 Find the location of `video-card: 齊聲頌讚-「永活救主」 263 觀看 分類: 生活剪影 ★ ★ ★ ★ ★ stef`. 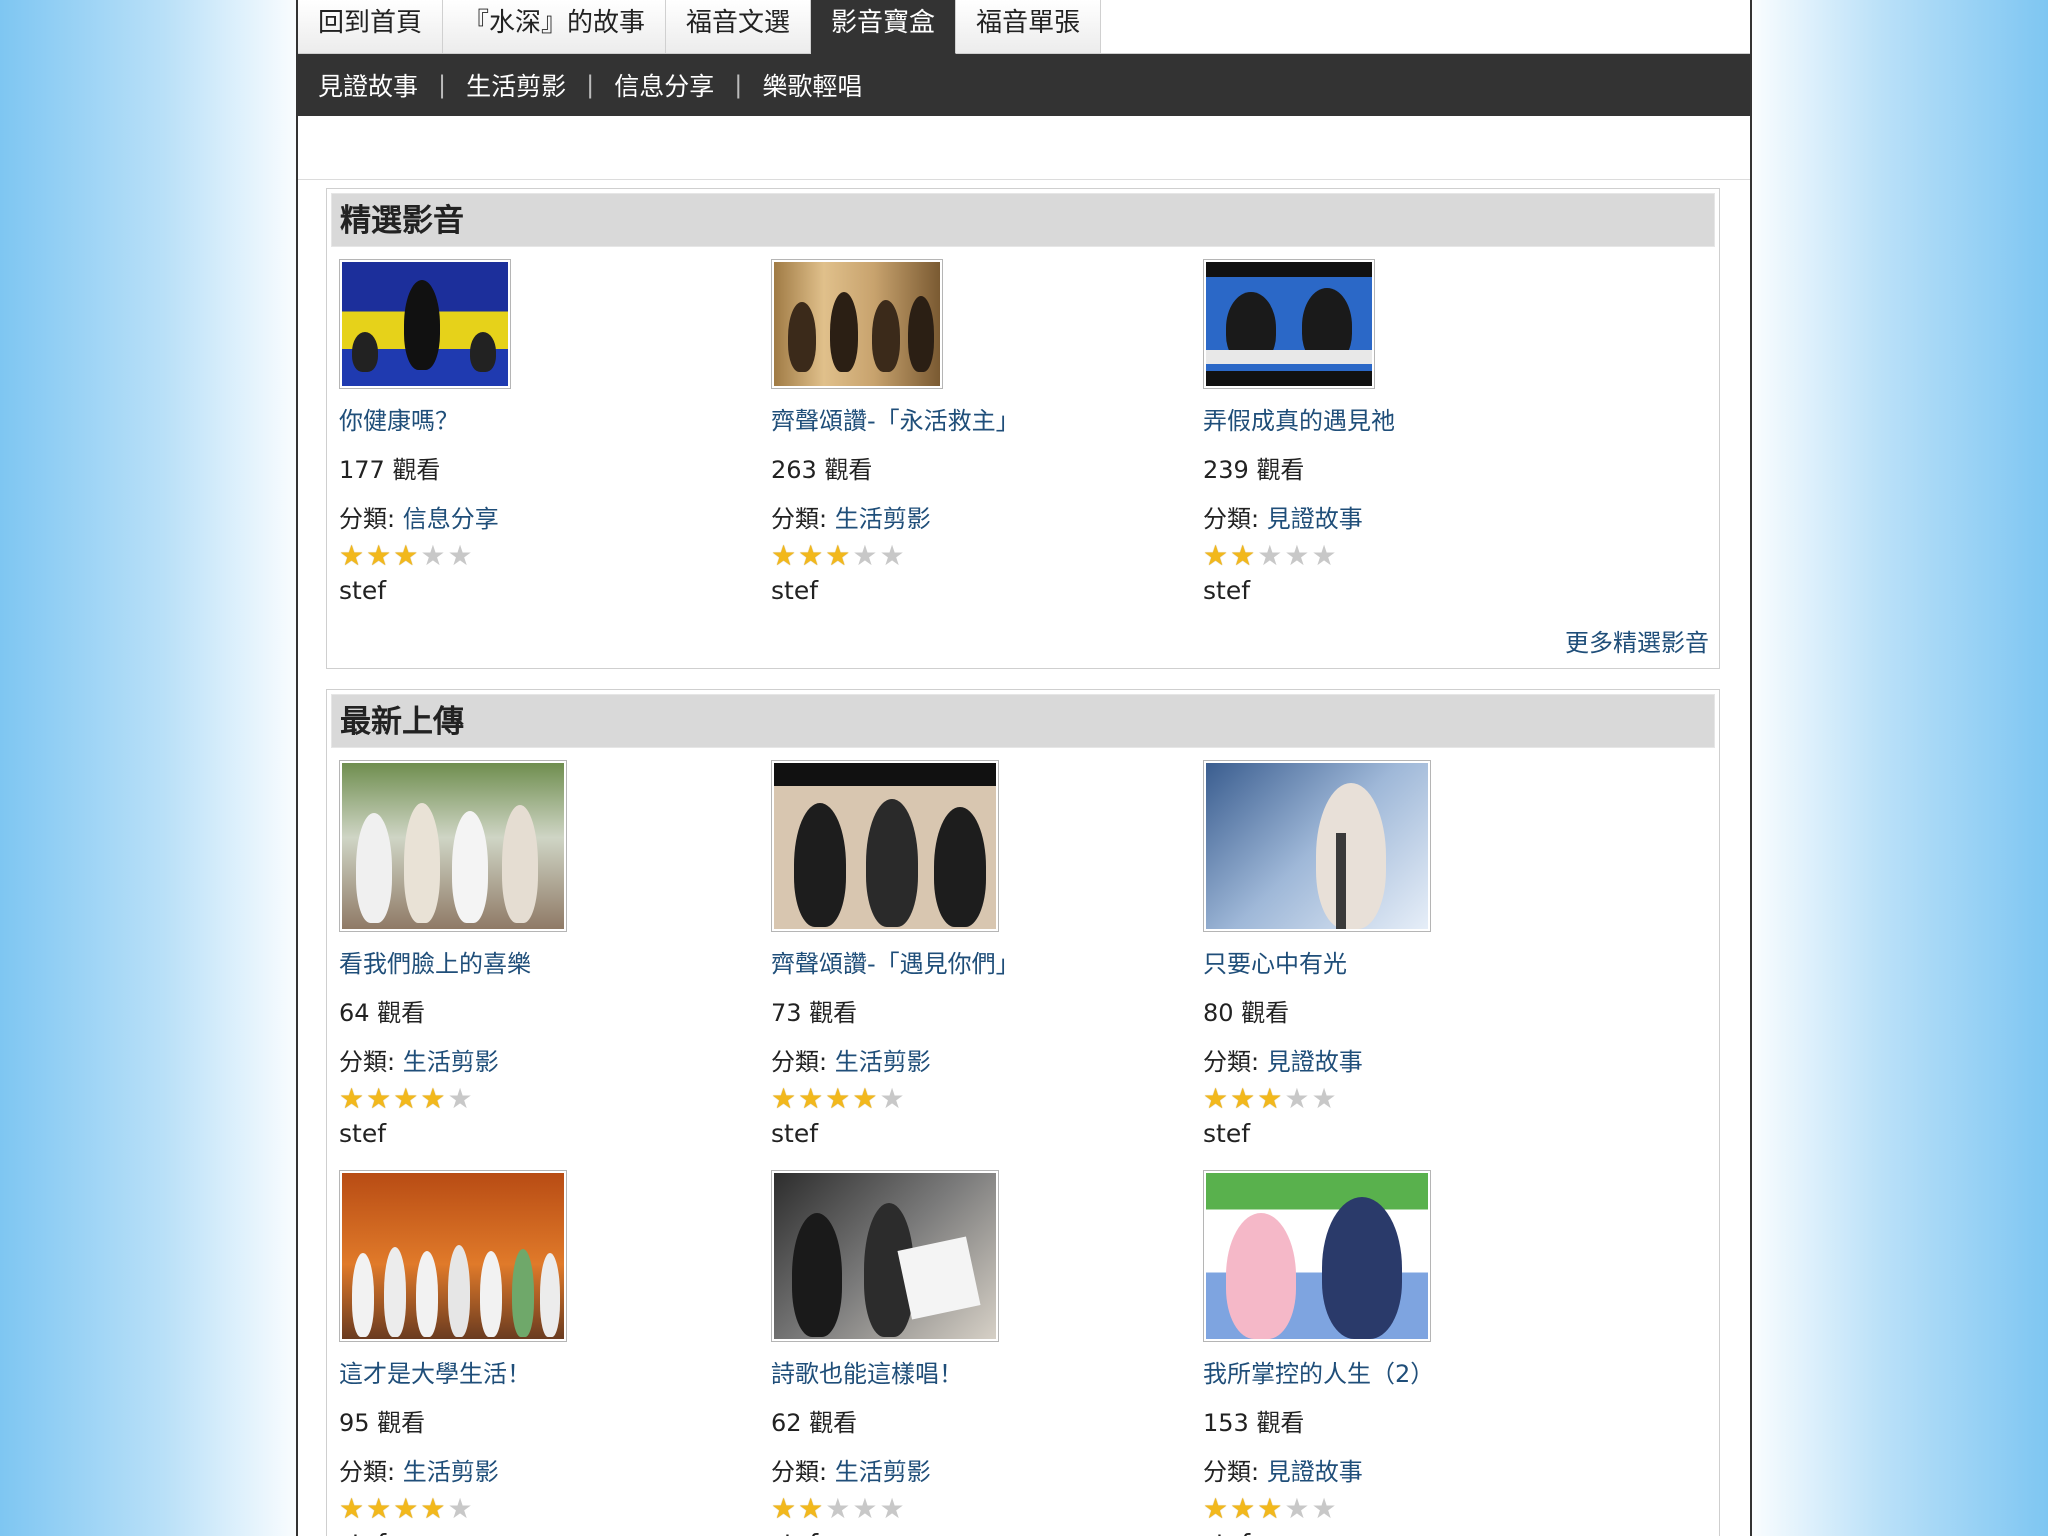

video-card: 齊聲頌讚-「永活救主」 263 觀看 分類: 生活剪影 ★ ★ ★ ★ ★ stef is located at coordinates (987, 426).